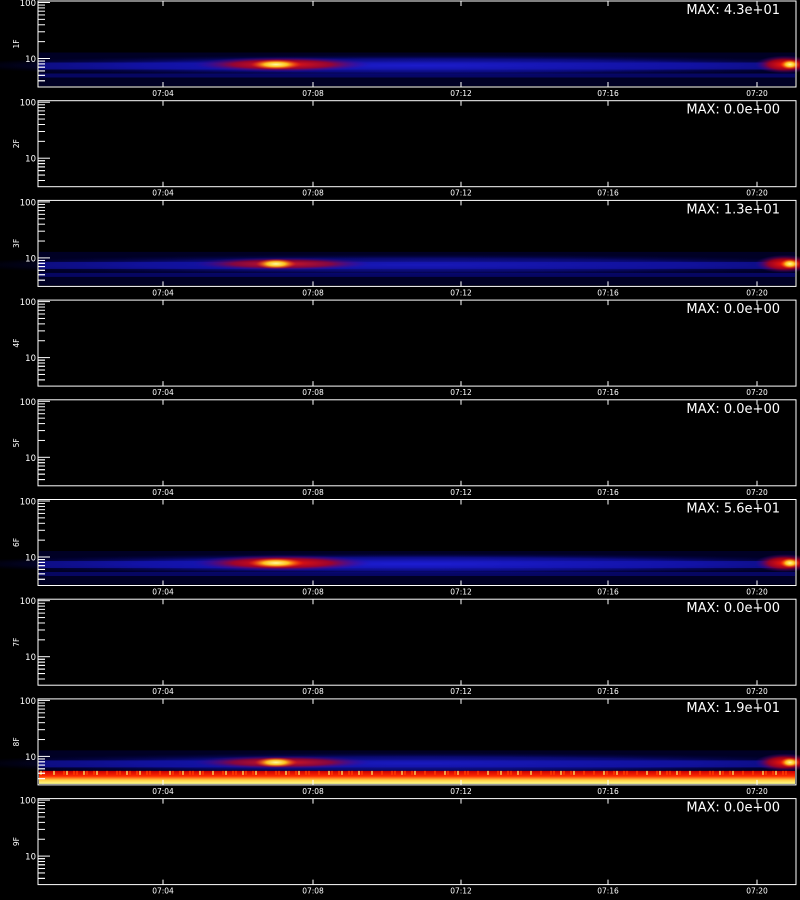 The height and width of the screenshot is (900, 800). Describe the element at coordinates (16, 542) in the screenshot. I see `y-axis-label: 6F` at that location.